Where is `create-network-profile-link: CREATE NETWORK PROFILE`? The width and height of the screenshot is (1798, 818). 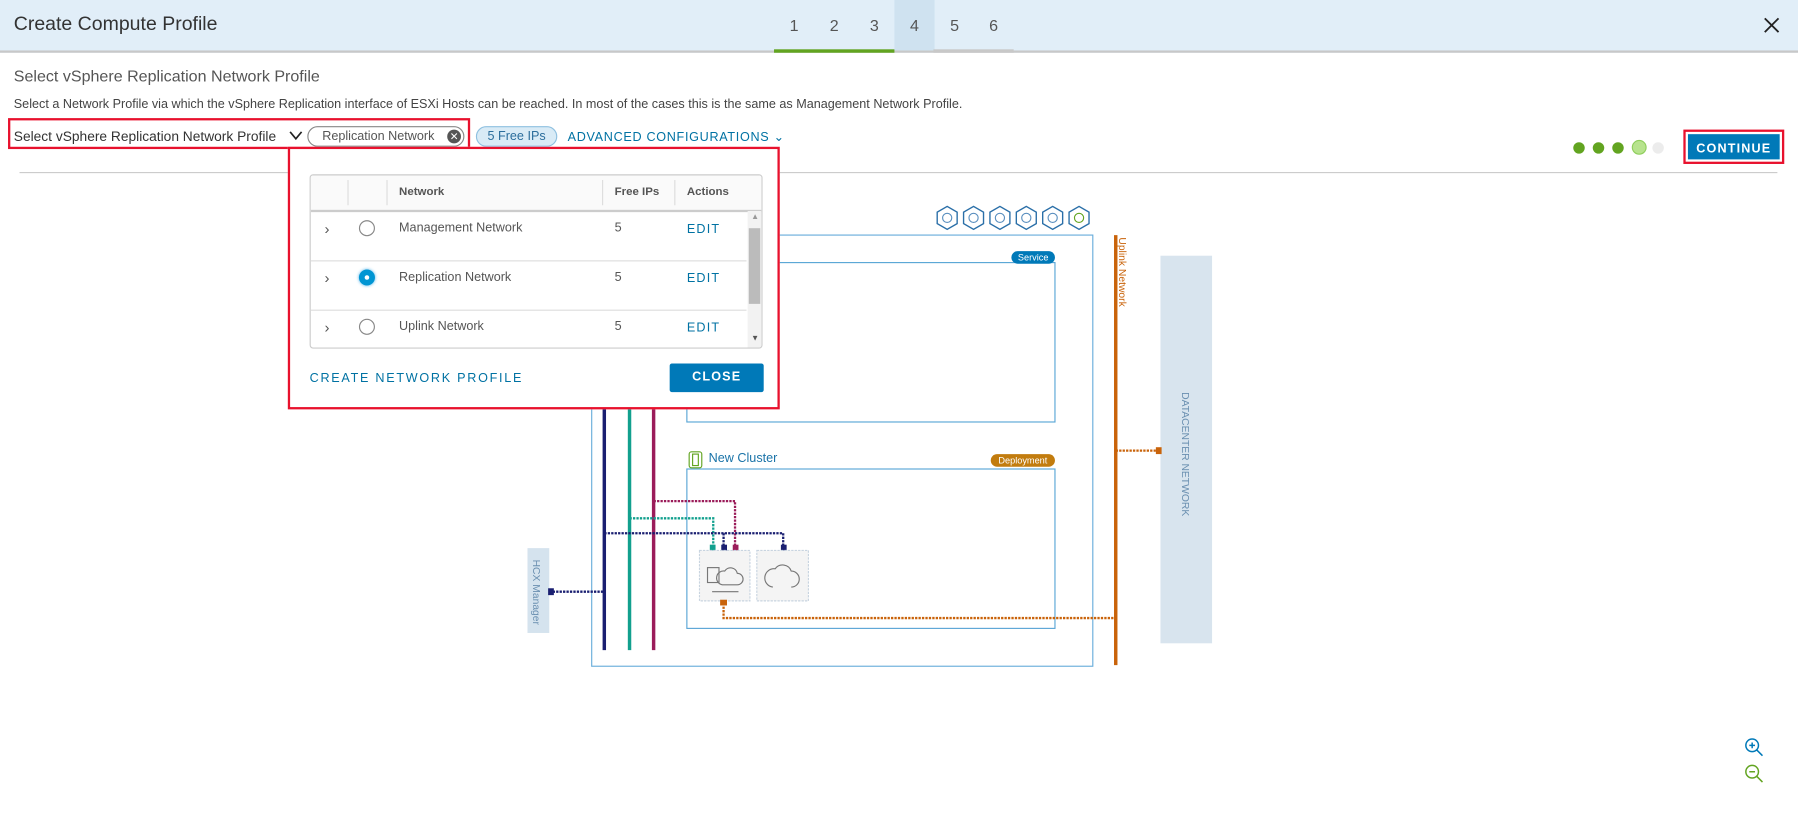 create-network-profile-link: CREATE NETWORK PROFILE is located at coordinates (417, 379).